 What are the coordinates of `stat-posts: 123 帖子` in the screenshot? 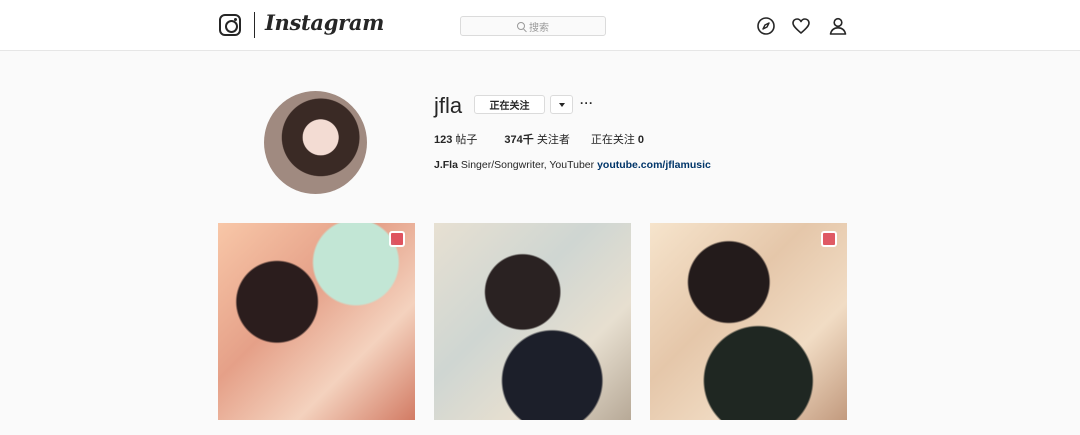 It's located at (455, 139).